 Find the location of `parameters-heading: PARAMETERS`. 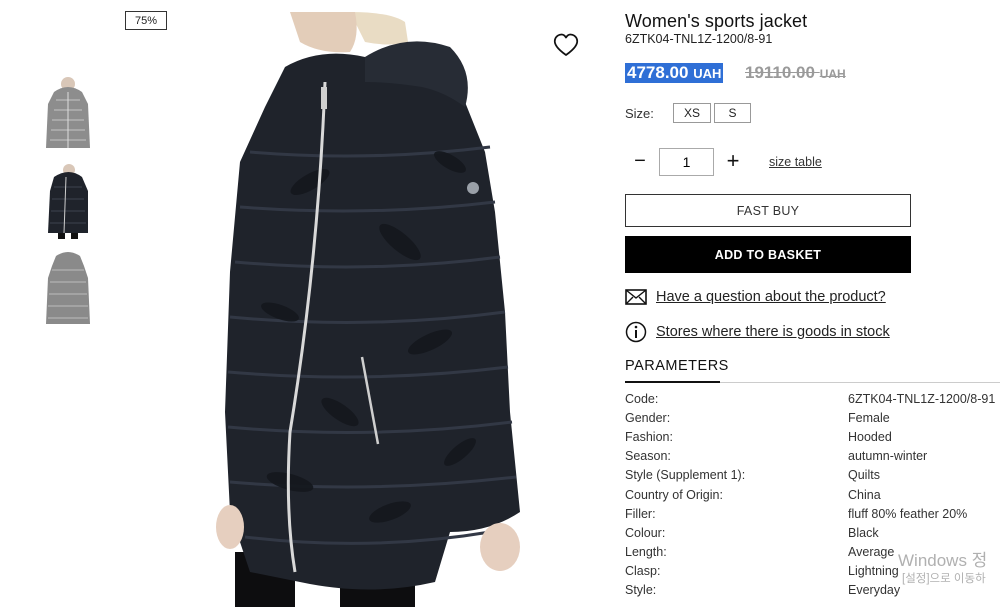

parameters-heading: PARAMETERS is located at coordinates (677, 366).